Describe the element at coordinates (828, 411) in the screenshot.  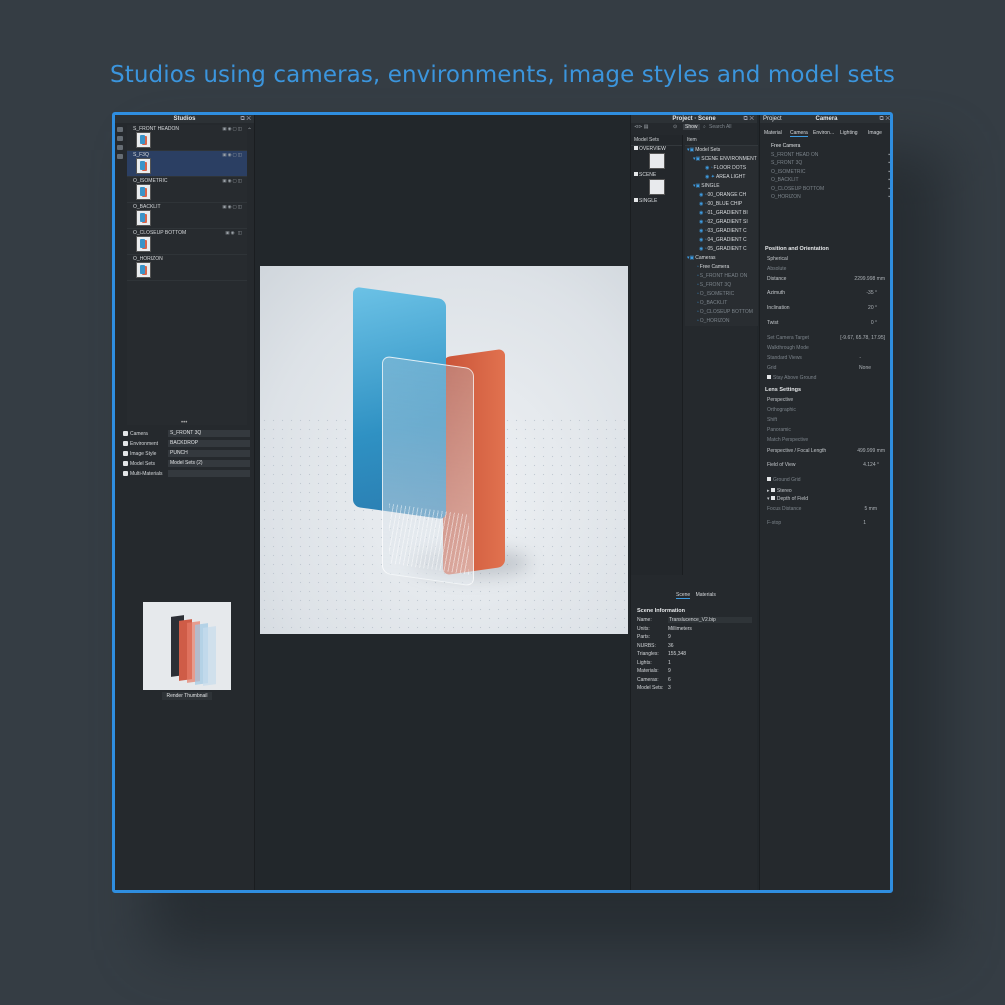
I see `orthographic-radio: Orthographic` at that location.